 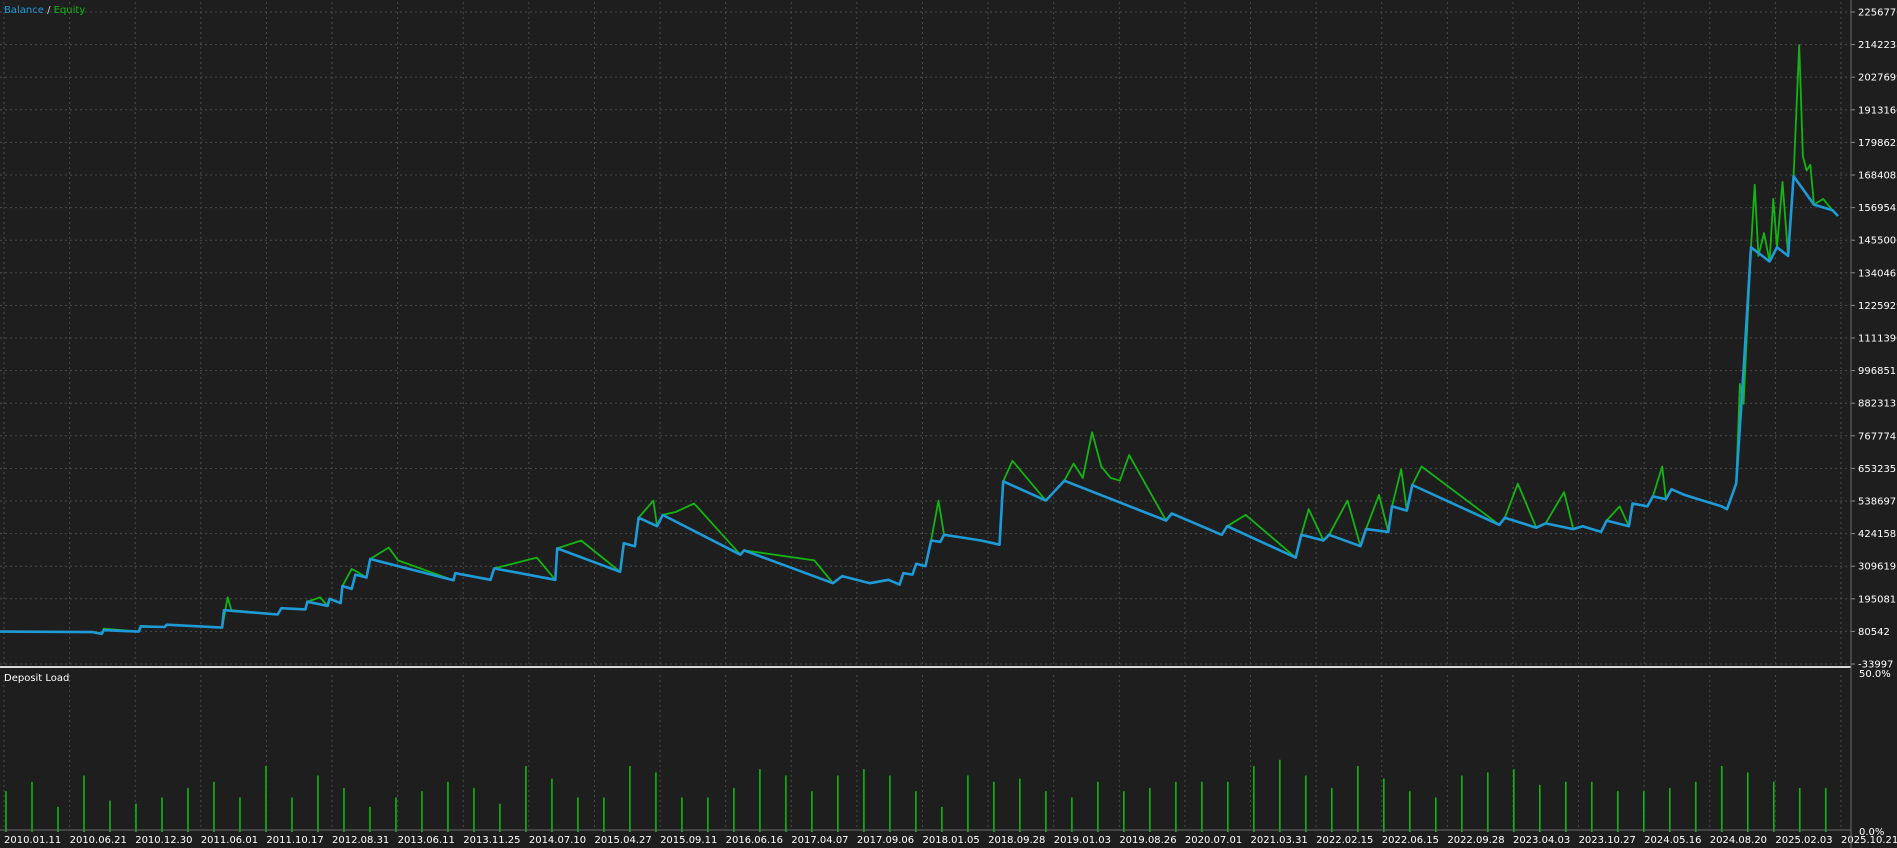 I want to click on x-tick-label: 2019.08.26, so click(x=1147, y=840).